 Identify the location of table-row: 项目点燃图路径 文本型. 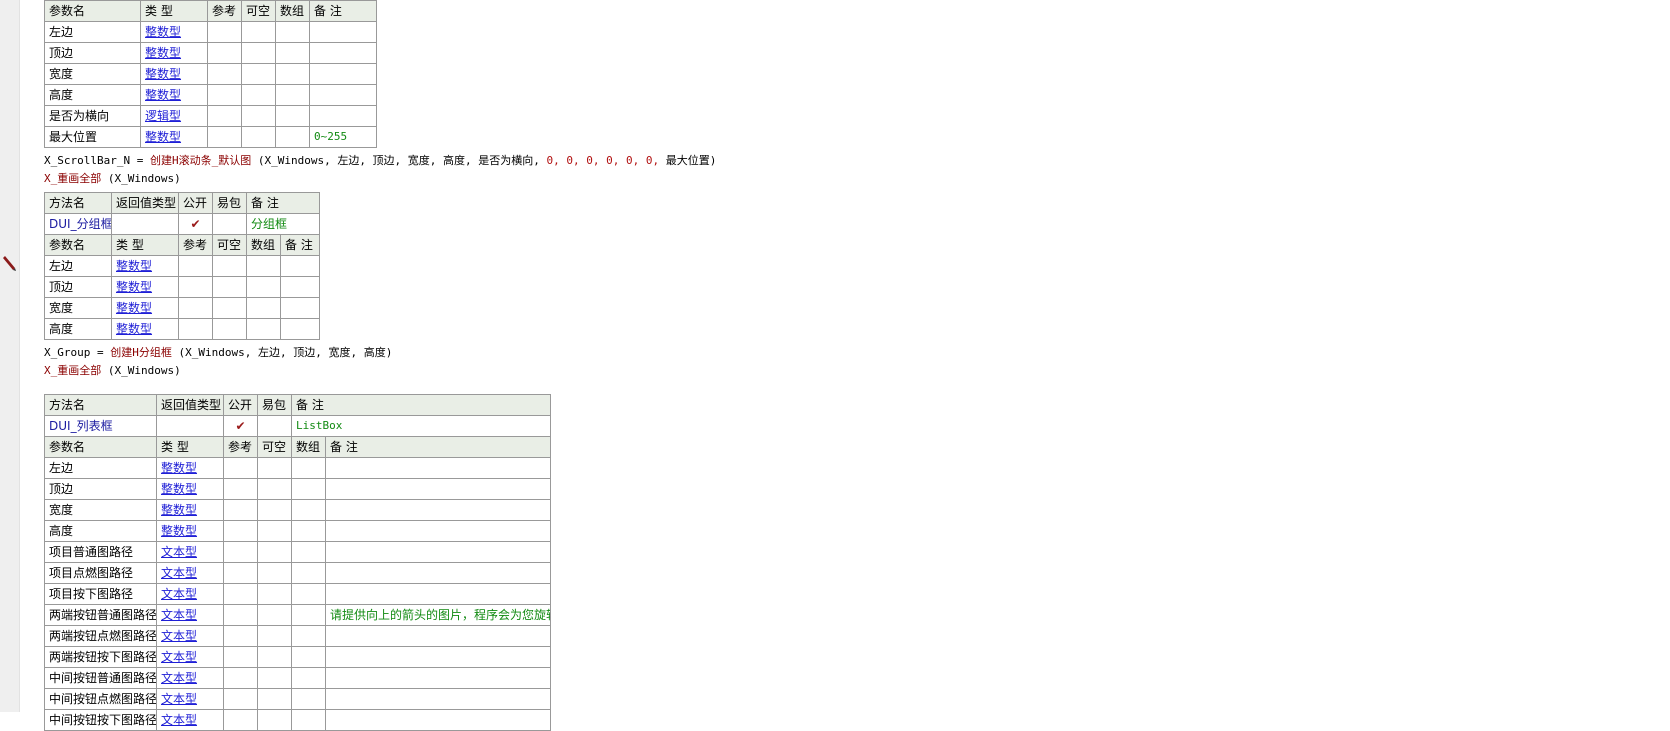
(298, 573).